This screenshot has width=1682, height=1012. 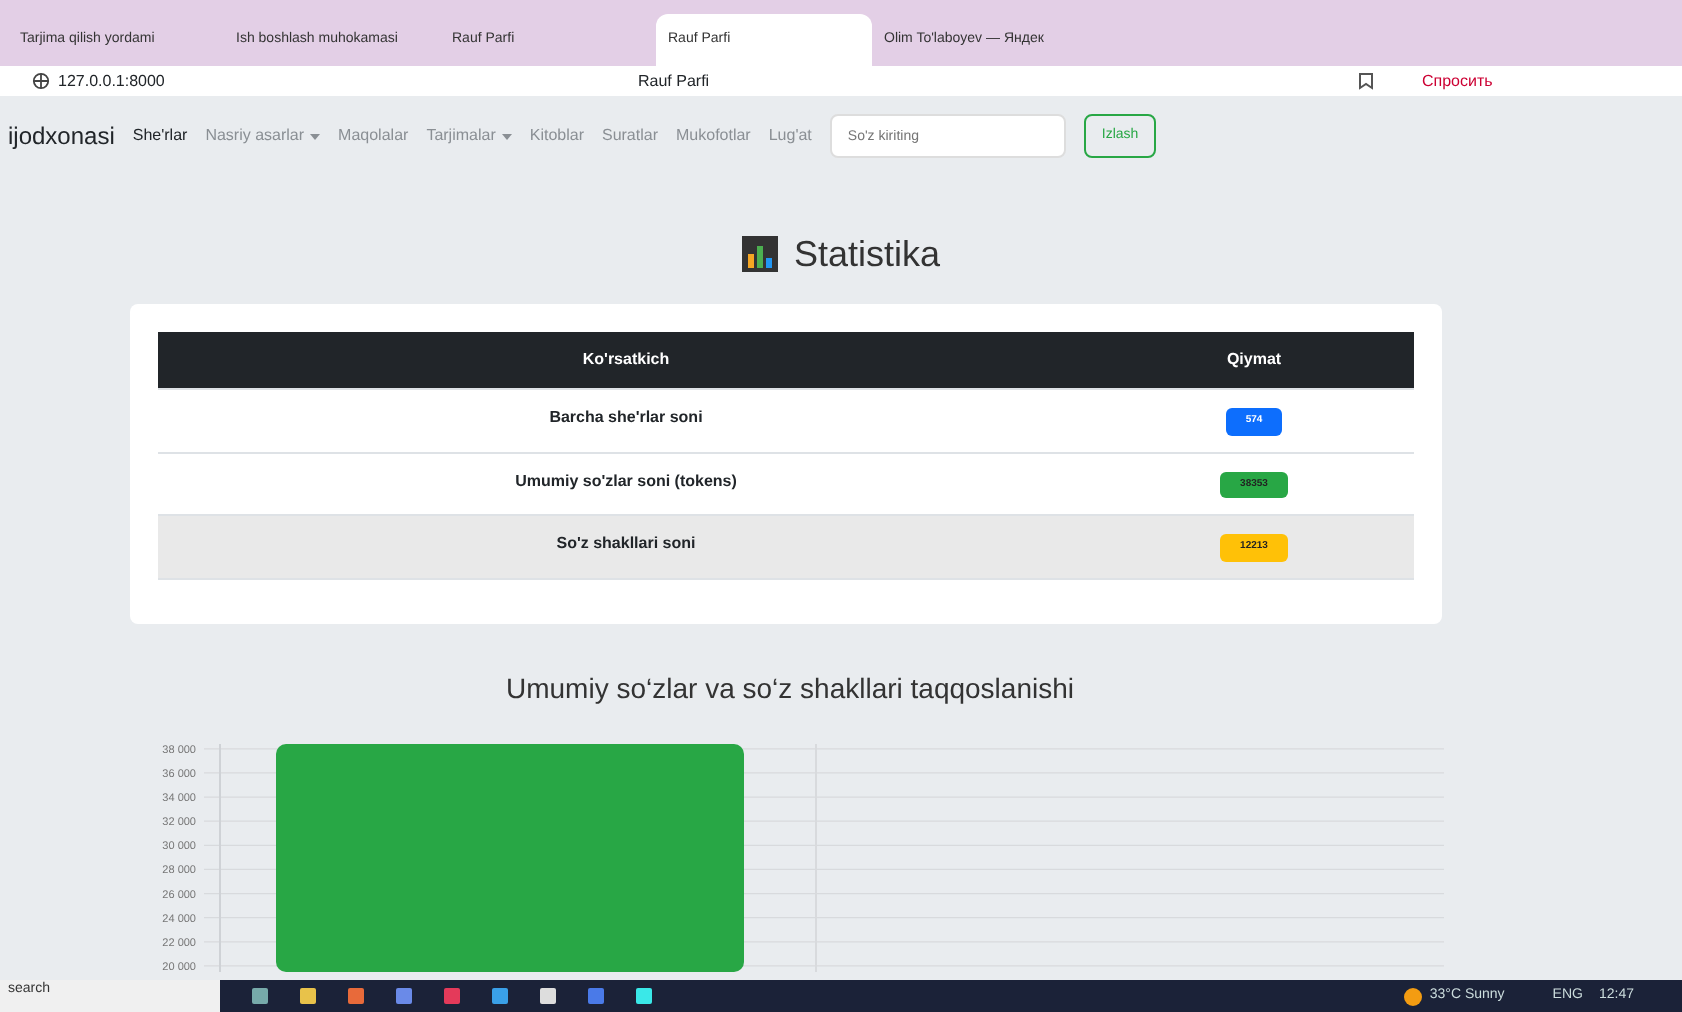 What do you see at coordinates (790, 687) in the screenshot?
I see `chart-title: Umumiy so‘zlar va so‘z shakllari taqqoslanishi` at bounding box center [790, 687].